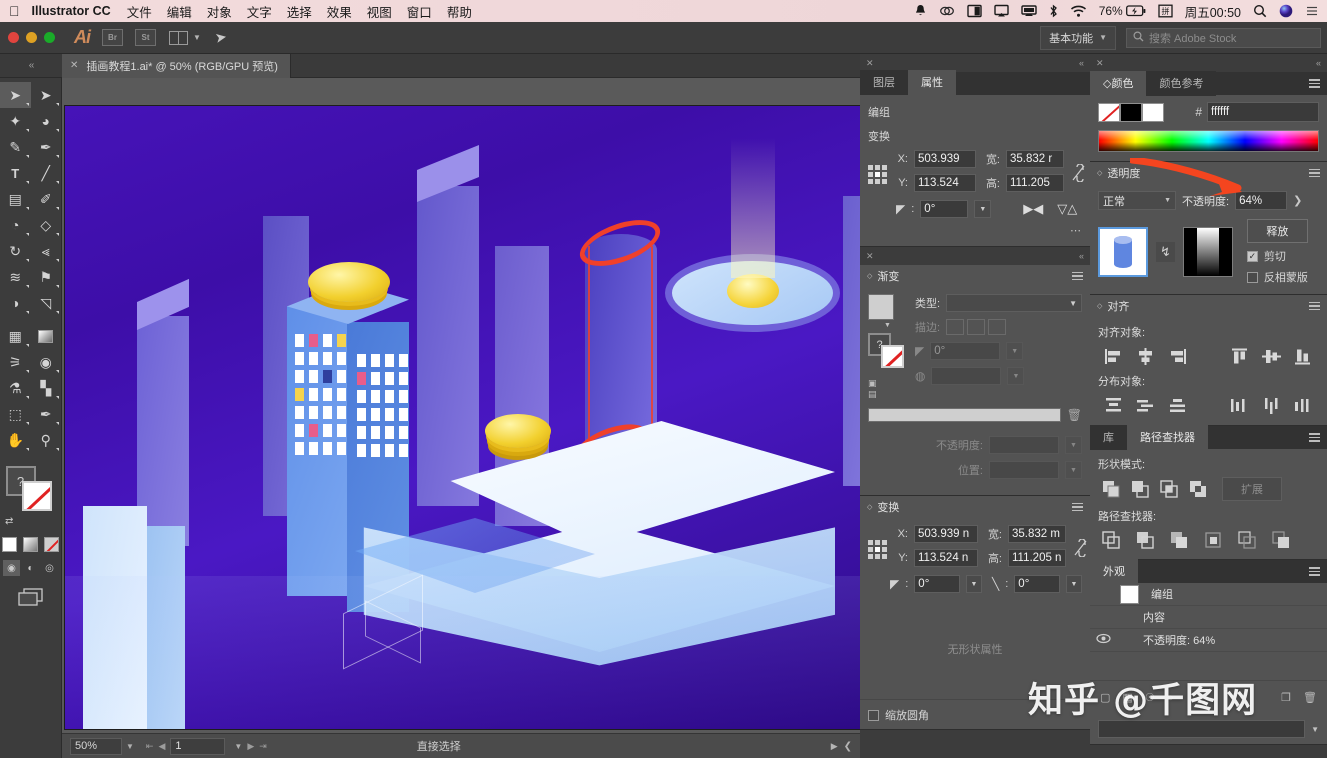 This screenshot has height=758, width=1327. I want to click on transform-angle-dropdown: ▼, so click(973, 584).